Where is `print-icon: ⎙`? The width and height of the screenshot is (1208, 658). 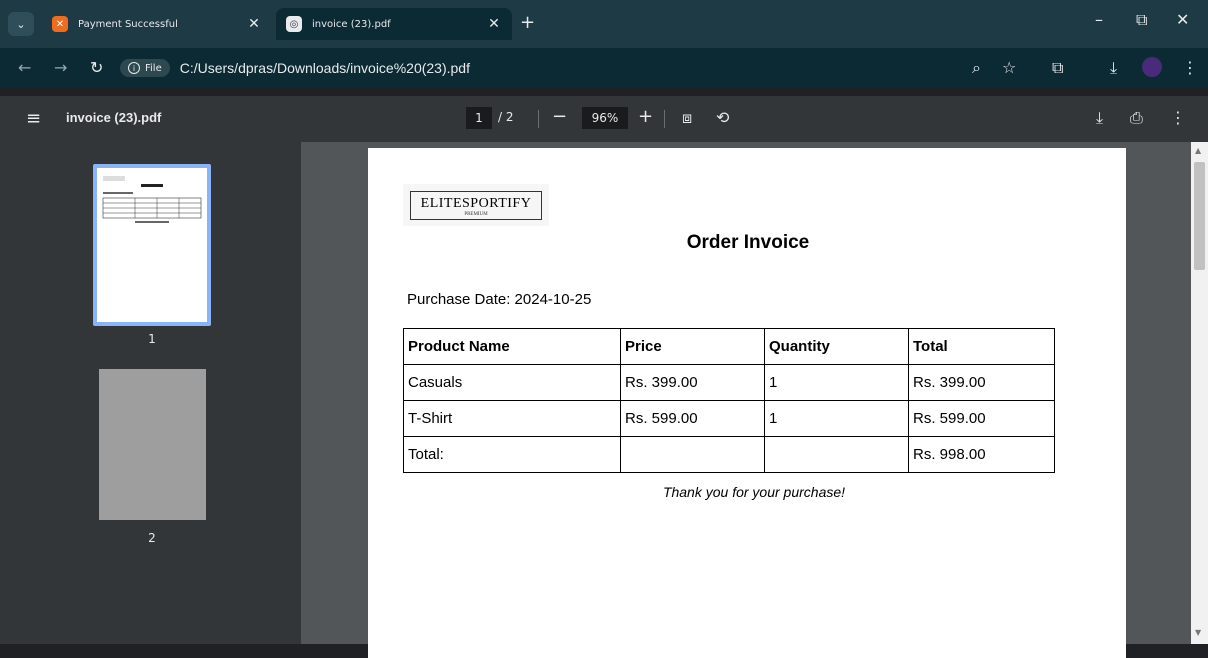 print-icon: ⎙ is located at coordinates (1136, 118).